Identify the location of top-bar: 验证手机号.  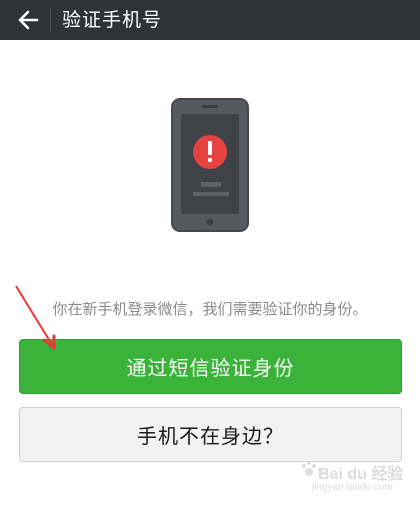
(210, 20).